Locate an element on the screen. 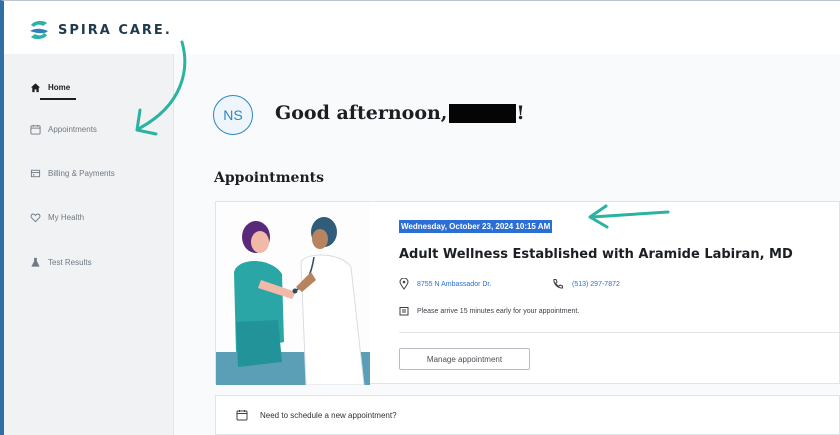 This screenshot has height=435, width=840. sidebar-item-home: Home is located at coordinates (50, 87).